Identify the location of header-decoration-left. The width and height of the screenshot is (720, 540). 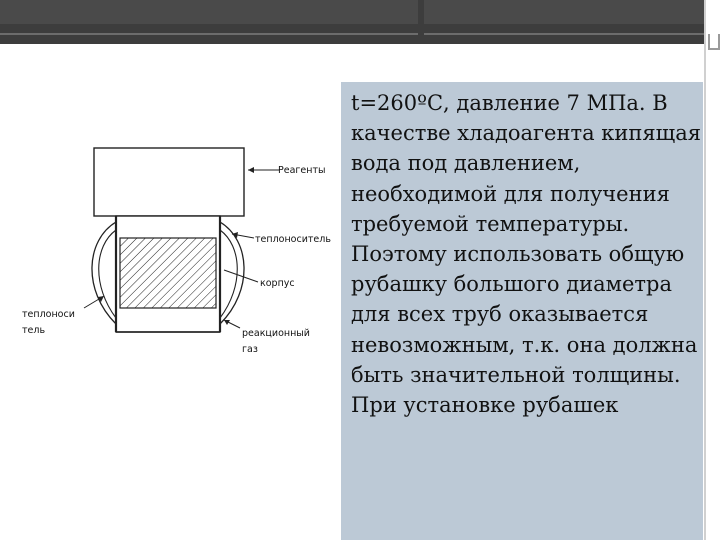
(209, 12).